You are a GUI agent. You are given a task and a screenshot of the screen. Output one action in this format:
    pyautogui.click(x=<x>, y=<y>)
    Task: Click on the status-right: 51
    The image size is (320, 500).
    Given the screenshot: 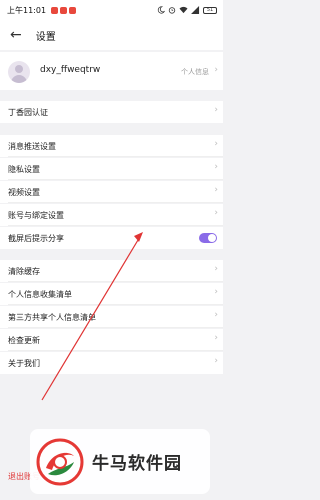 What is the action you would take?
    pyautogui.click(x=187, y=10)
    